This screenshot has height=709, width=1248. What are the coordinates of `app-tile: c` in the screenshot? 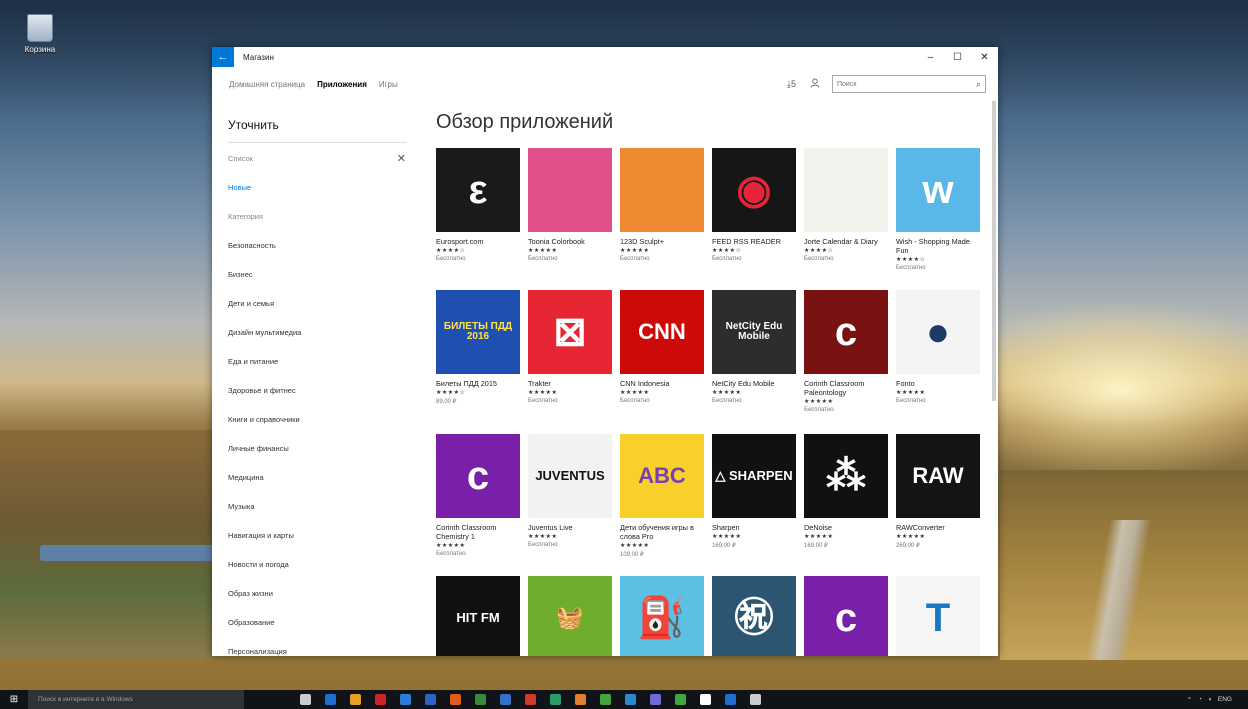 It's located at (846, 616).